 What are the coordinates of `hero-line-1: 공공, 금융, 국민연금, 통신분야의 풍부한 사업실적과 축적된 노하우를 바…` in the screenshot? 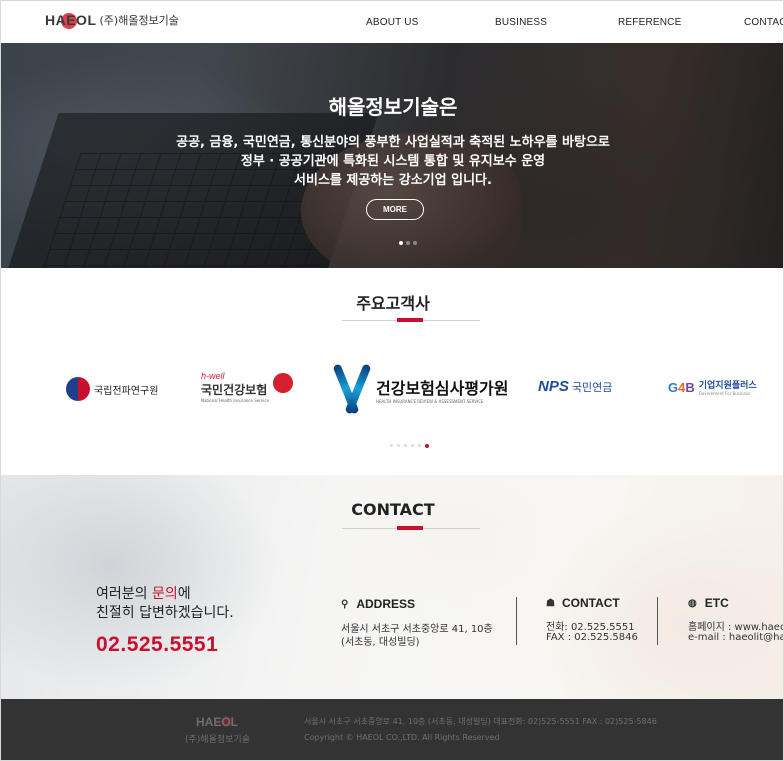 It's located at (393, 142).